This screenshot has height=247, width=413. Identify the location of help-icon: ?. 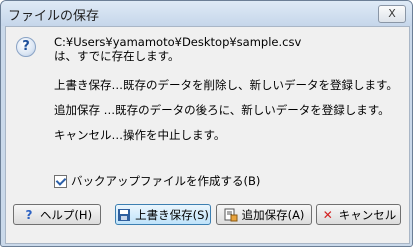
(29, 214).